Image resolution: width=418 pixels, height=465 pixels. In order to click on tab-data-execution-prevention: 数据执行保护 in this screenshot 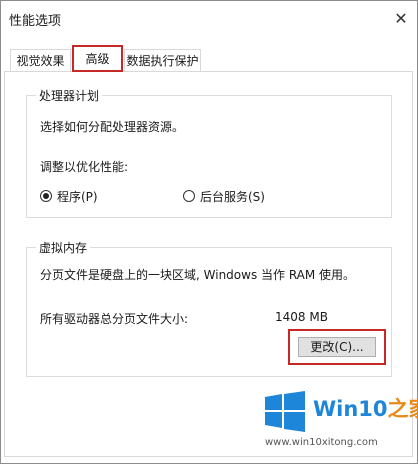, I will do `click(162, 60)`.